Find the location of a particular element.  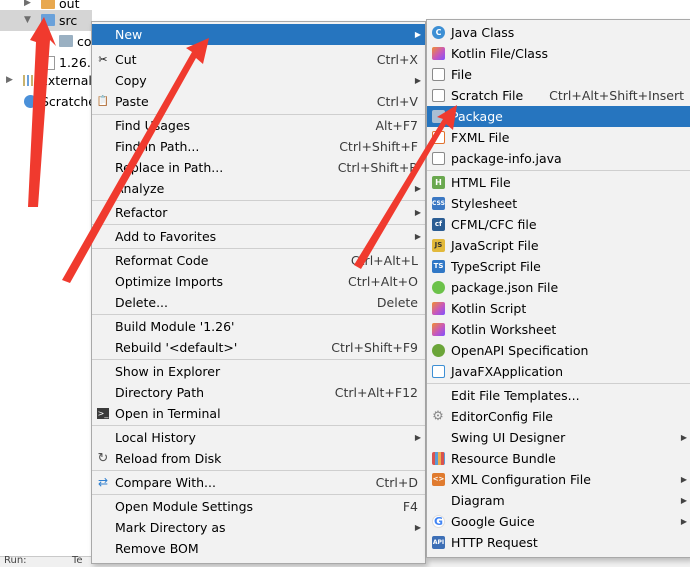

resource-bundle-icon is located at coordinates (438, 458).